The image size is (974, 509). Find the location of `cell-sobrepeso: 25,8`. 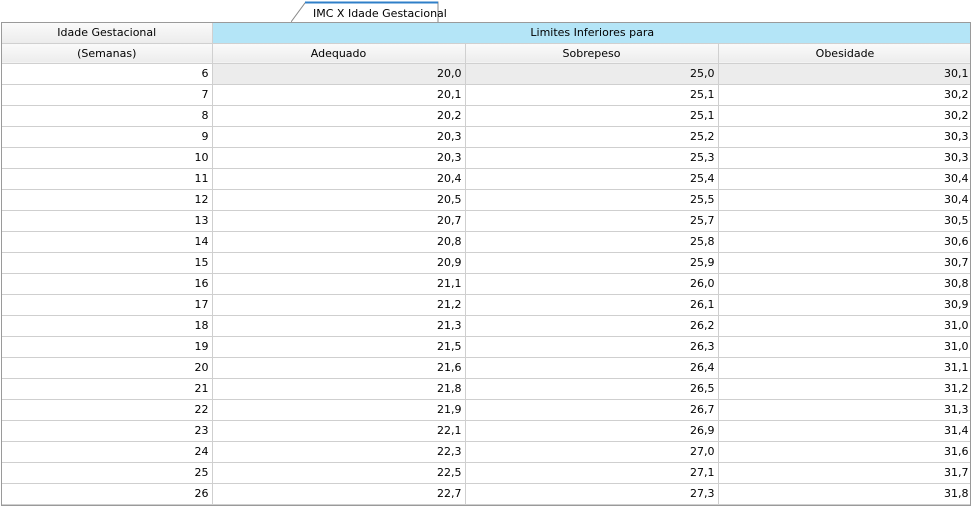

cell-sobrepeso: 25,8 is located at coordinates (592, 242).